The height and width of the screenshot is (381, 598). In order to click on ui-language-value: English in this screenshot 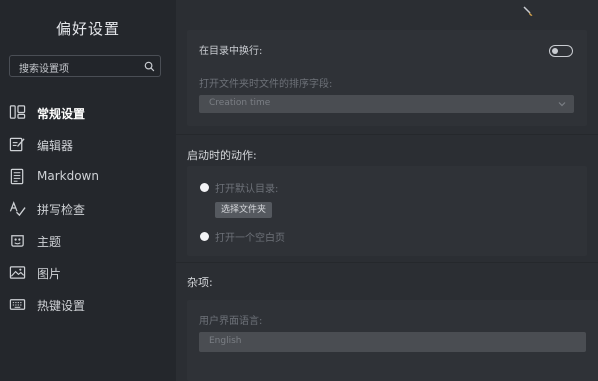, I will do `click(225, 341)`.